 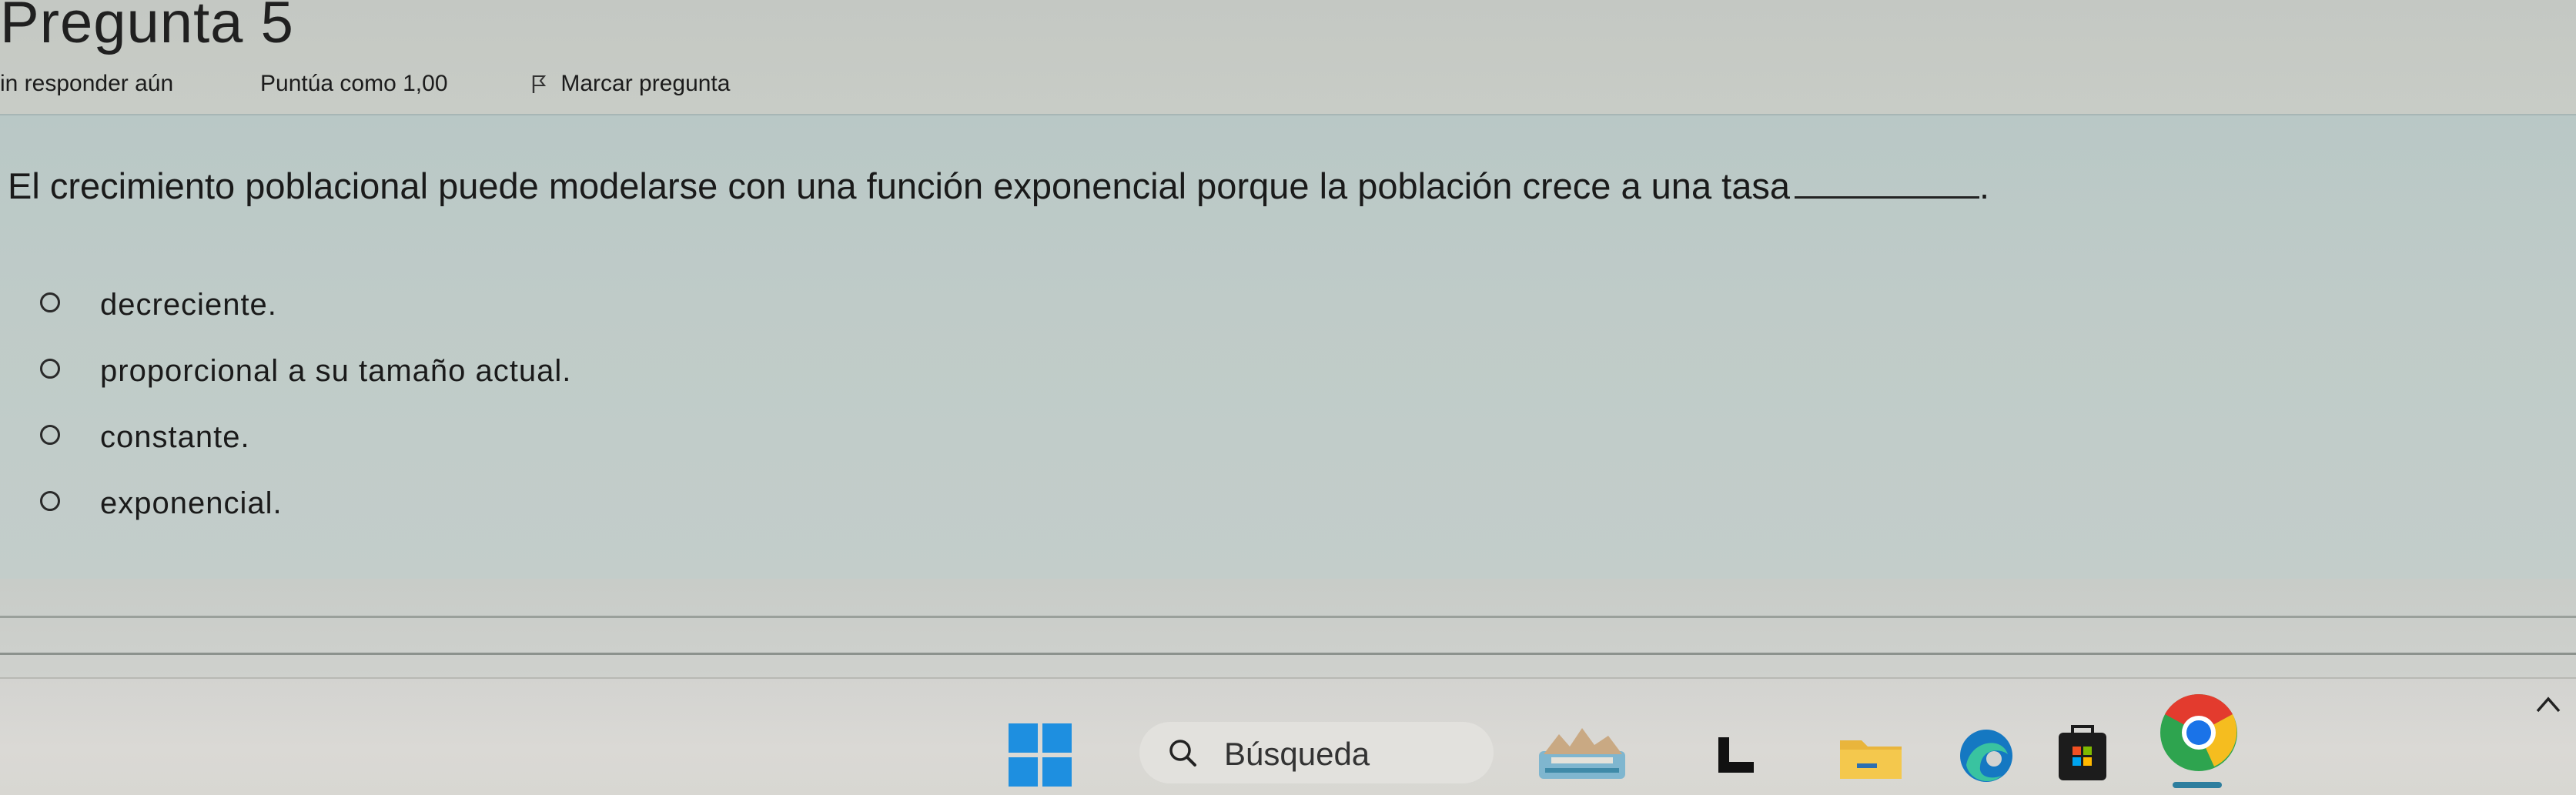 What do you see at coordinates (2548, 704) in the screenshot?
I see `chevron-up-icon` at bounding box center [2548, 704].